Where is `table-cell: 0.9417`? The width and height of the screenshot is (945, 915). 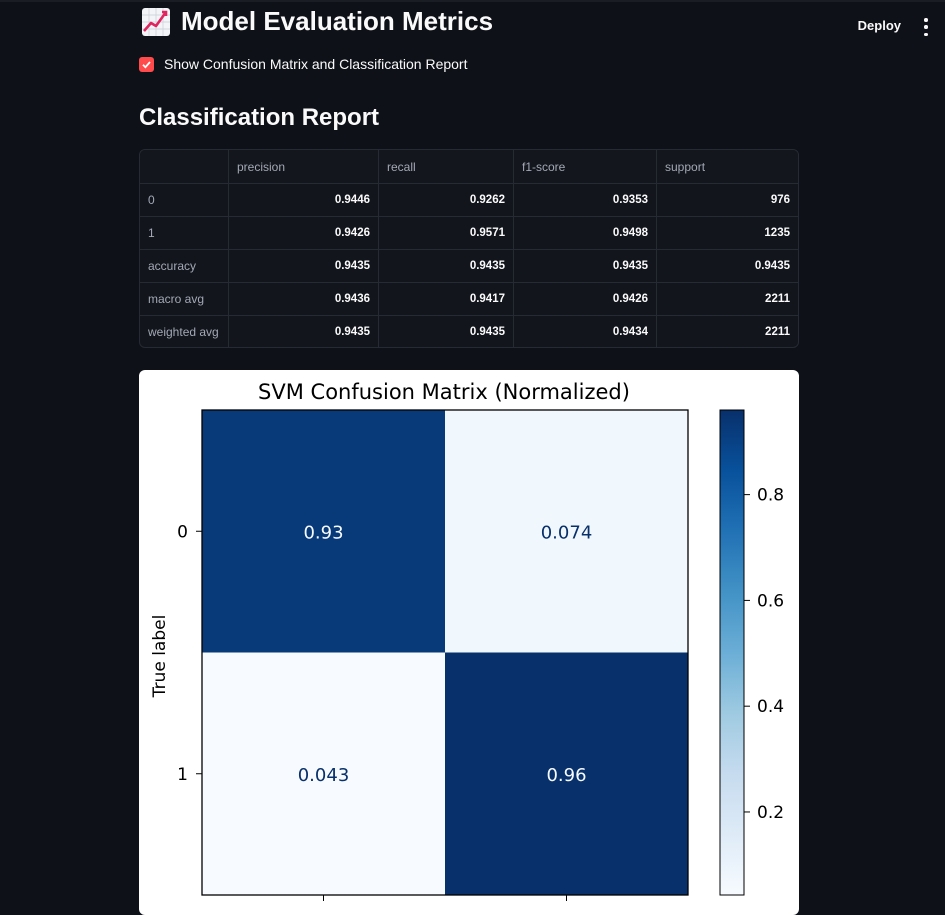 table-cell: 0.9417 is located at coordinates (446, 299).